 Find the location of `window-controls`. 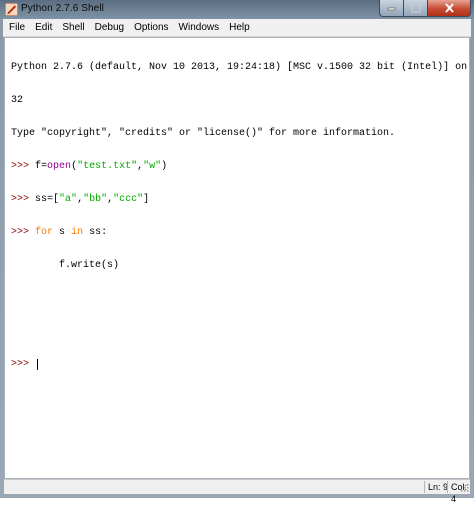

window-controls is located at coordinates (425, 9).